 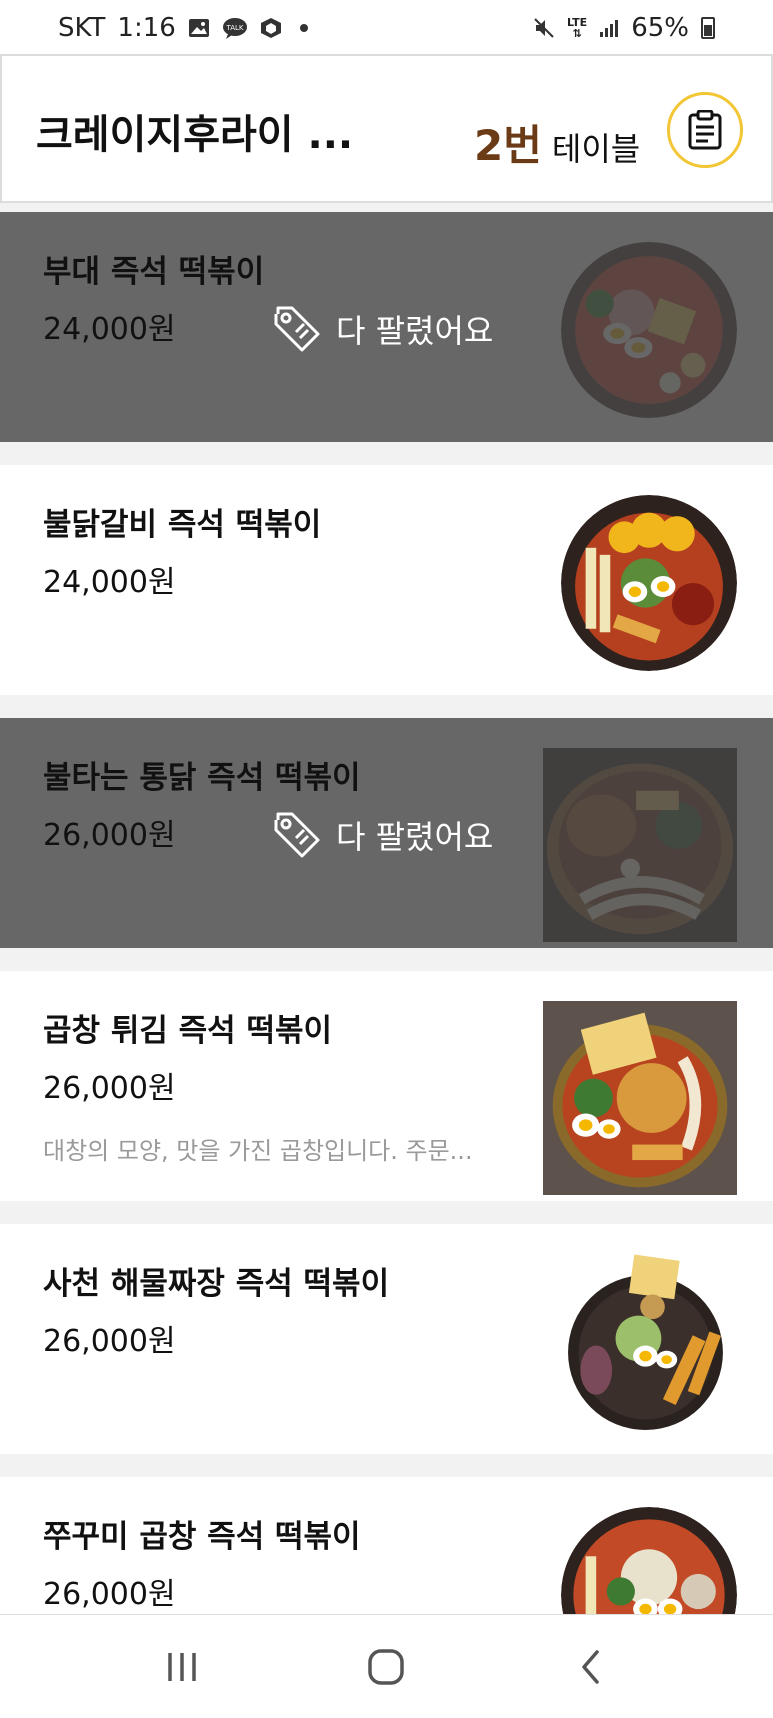 I want to click on system-nav-bar, so click(x=386, y=1666).